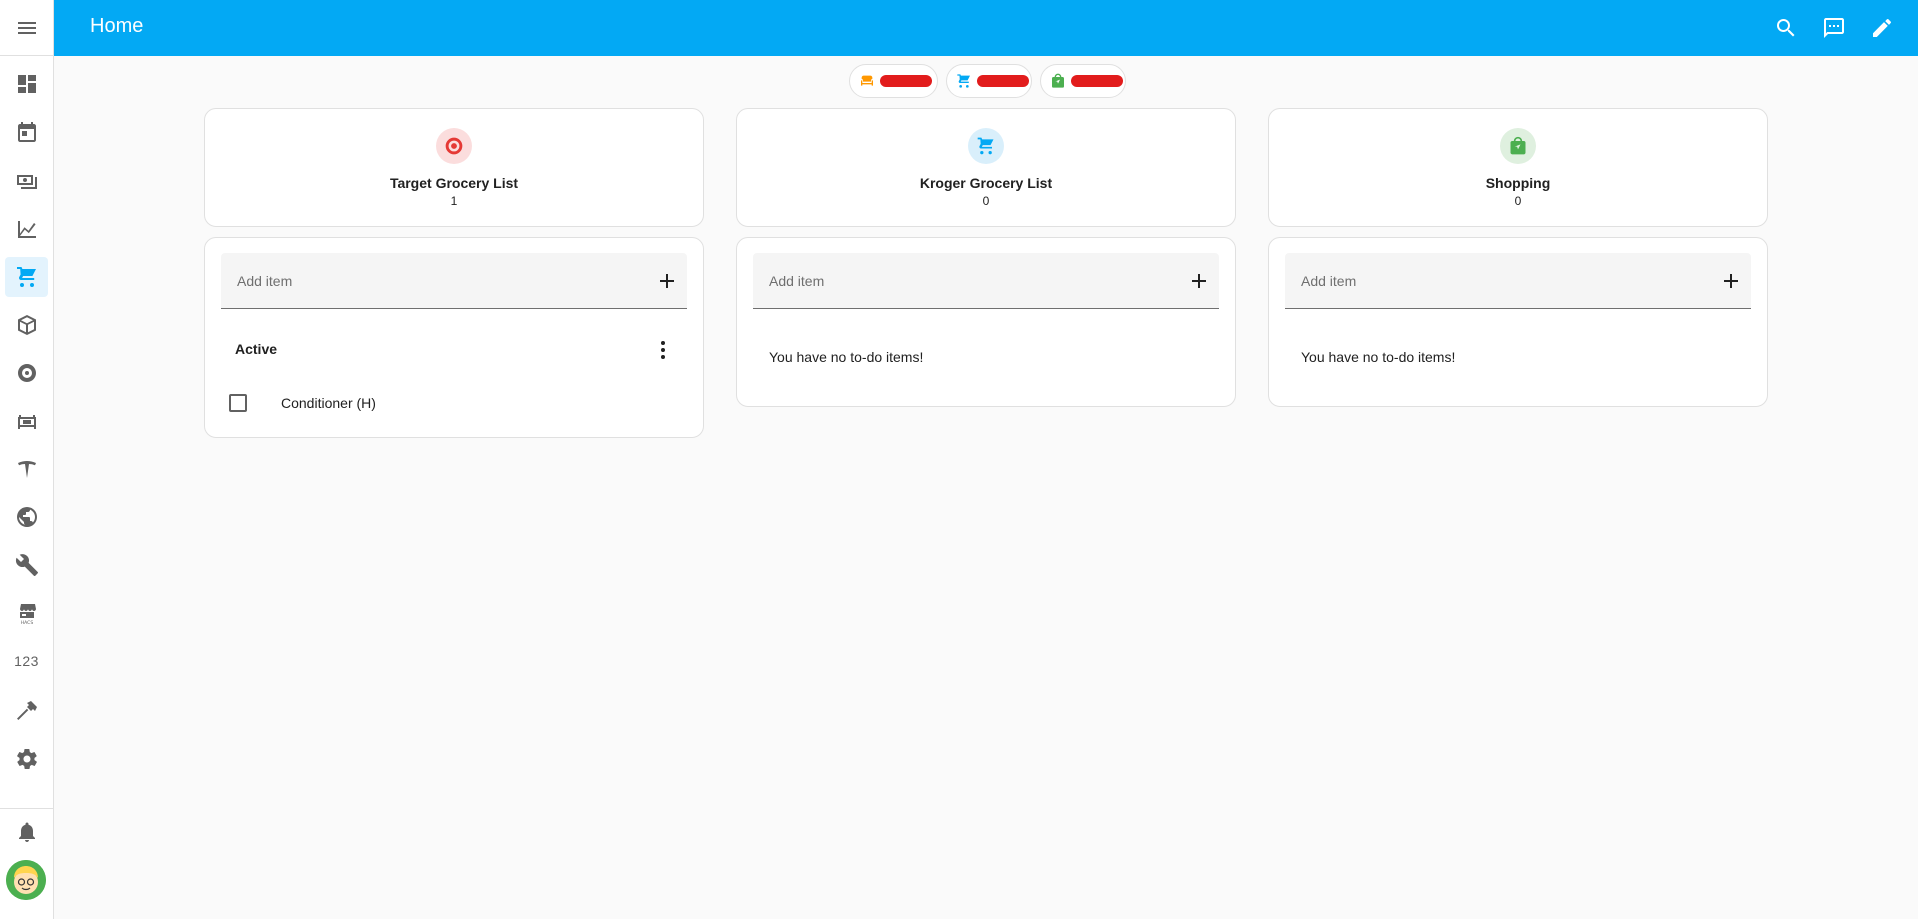 This screenshot has width=1918, height=919. I want to click on search-icon, so click(1786, 28).